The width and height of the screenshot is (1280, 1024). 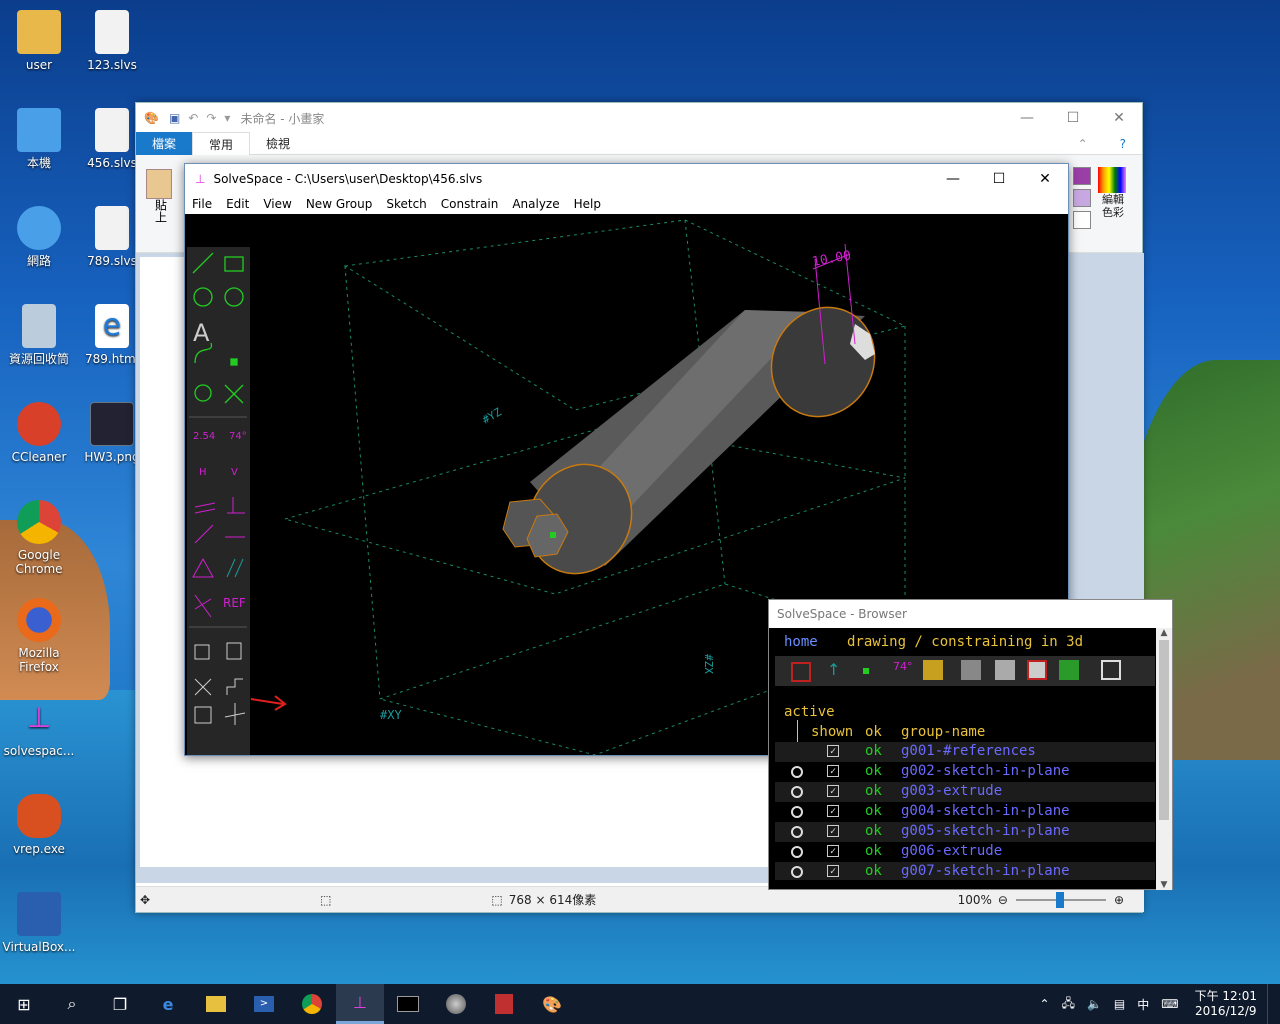 I want to click on search-button: ⌕, so click(x=72, y=1004).